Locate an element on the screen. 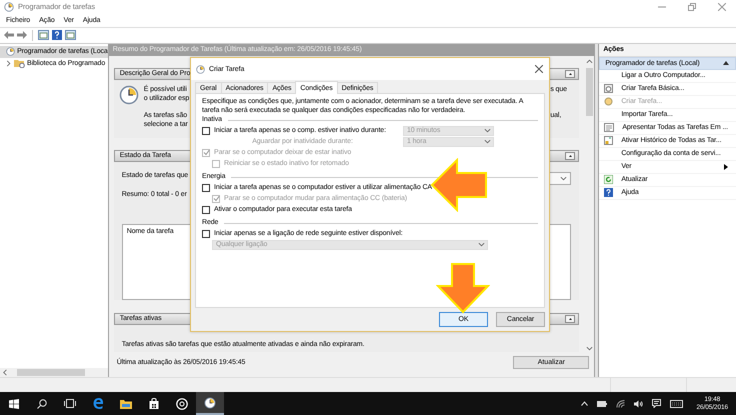 This screenshot has width=736, height=415. forward-arrow-icon is located at coordinates (22, 35).